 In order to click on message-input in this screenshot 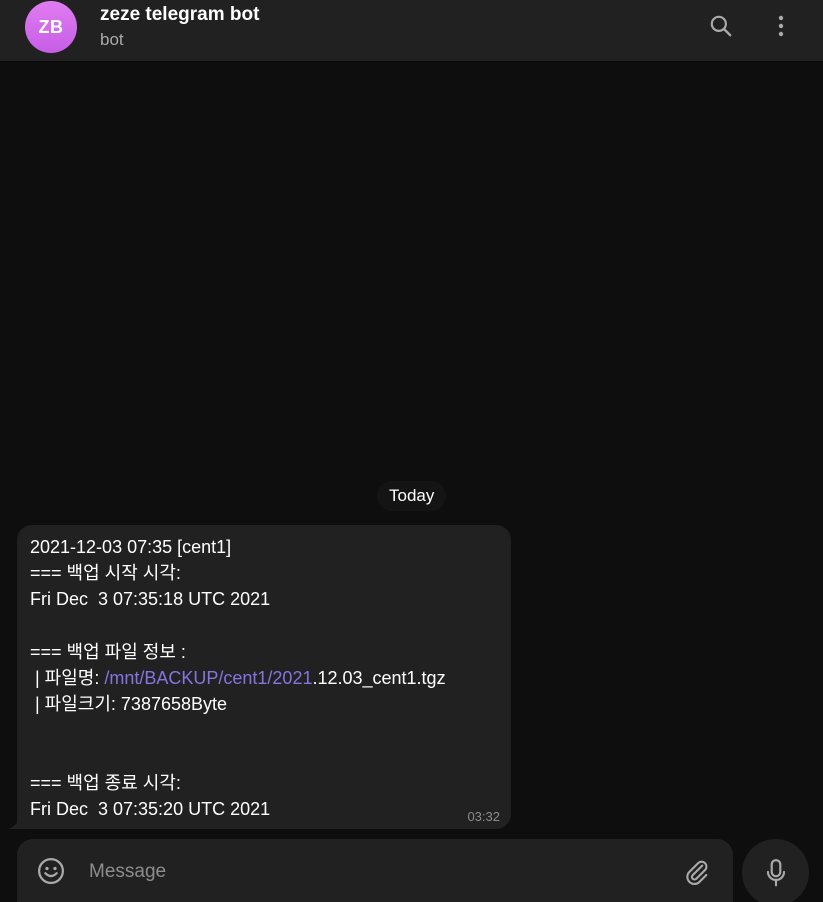, I will do `click(379, 872)`.